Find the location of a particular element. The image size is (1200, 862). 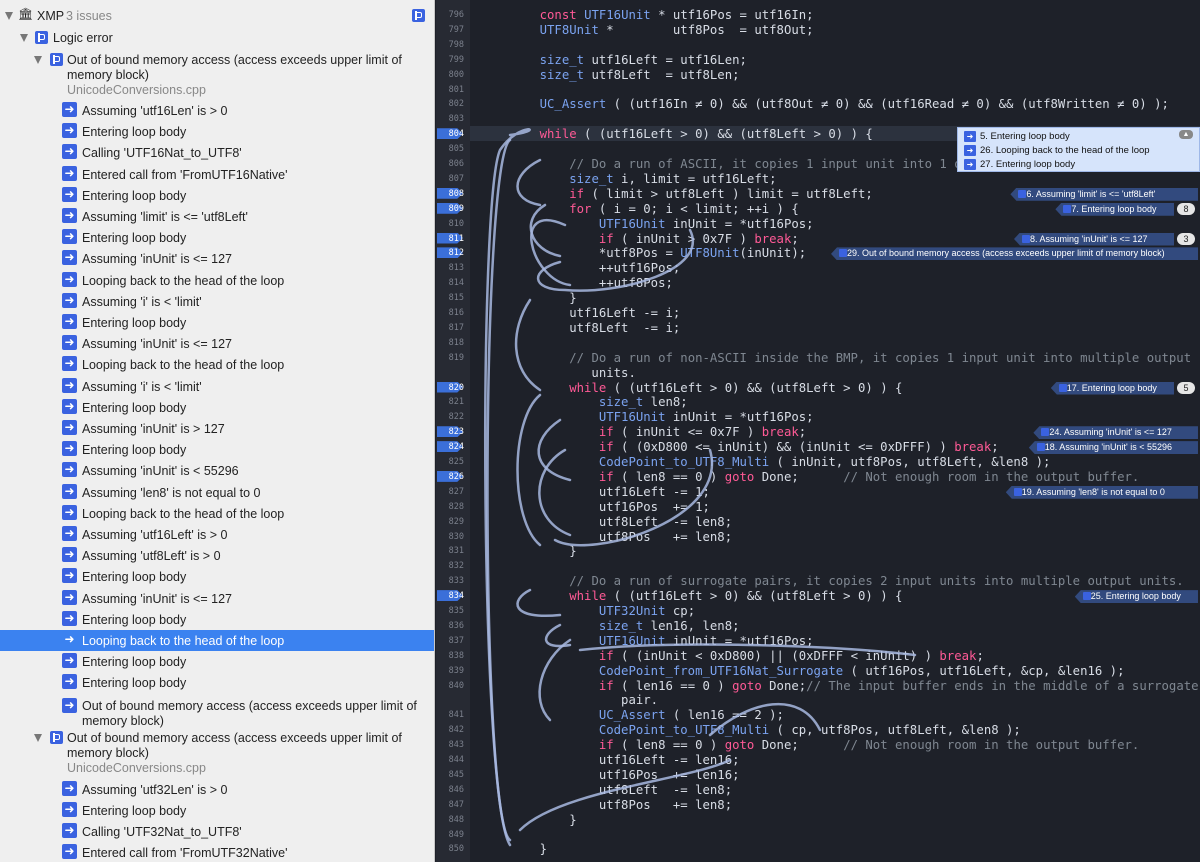

step-label: Entered call from 'FromUTF32Native' is located at coordinates (185, 853).